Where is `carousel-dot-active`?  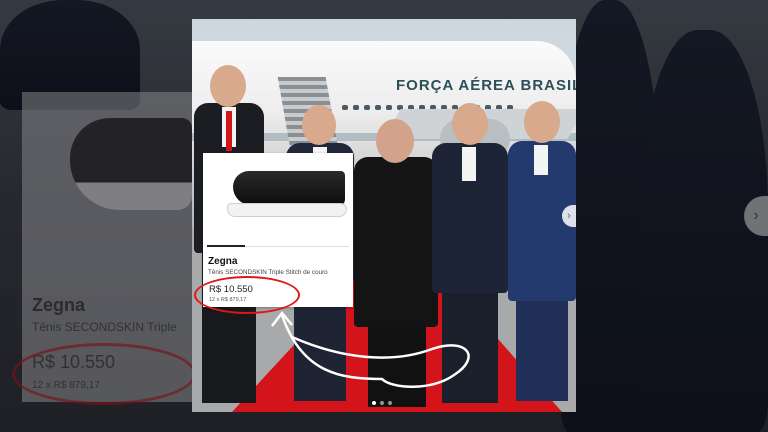 carousel-dot-active is located at coordinates (374, 403).